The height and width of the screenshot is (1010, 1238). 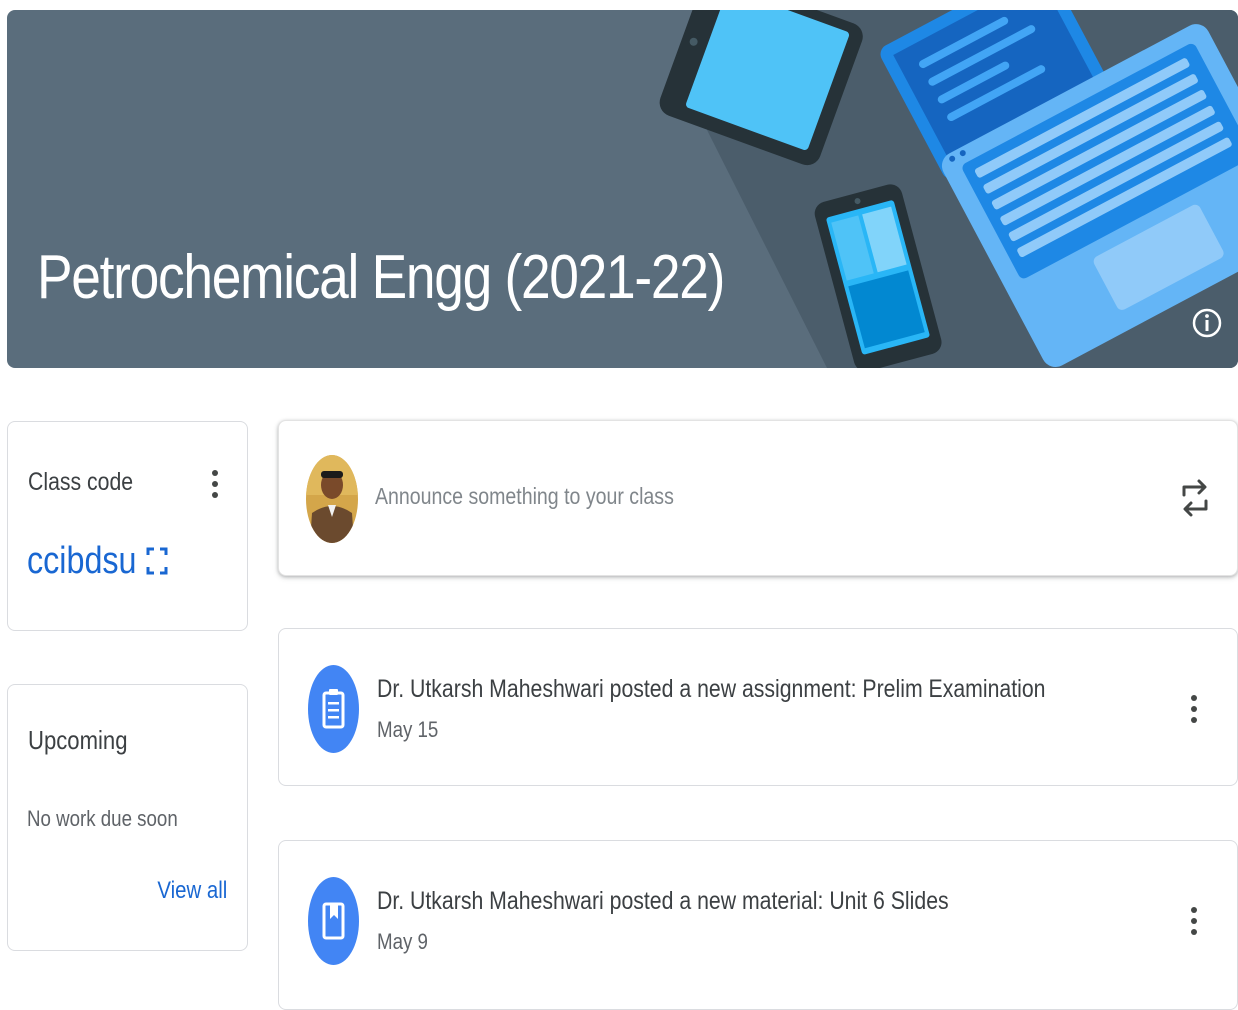 I want to click on fullscreen-icon, so click(x=157, y=561).